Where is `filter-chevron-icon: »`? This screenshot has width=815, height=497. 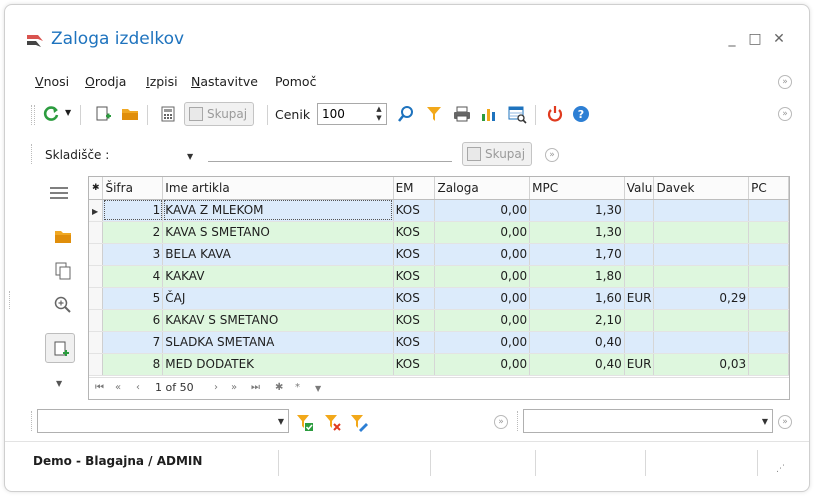 filter-chevron-icon: » is located at coordinates (552, 155).